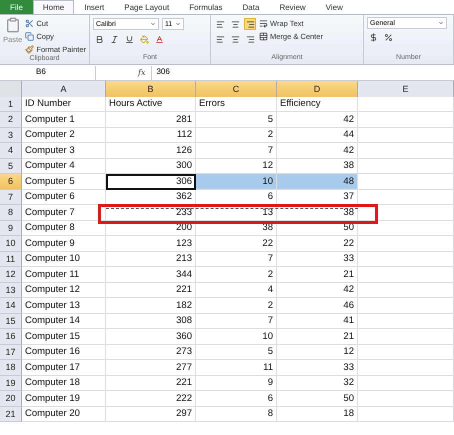 This screenshot has height=435, width=454. Describe the element at coordinates (64, 150) in the screenshot. I see `table-cell: Computer 3` at that location.